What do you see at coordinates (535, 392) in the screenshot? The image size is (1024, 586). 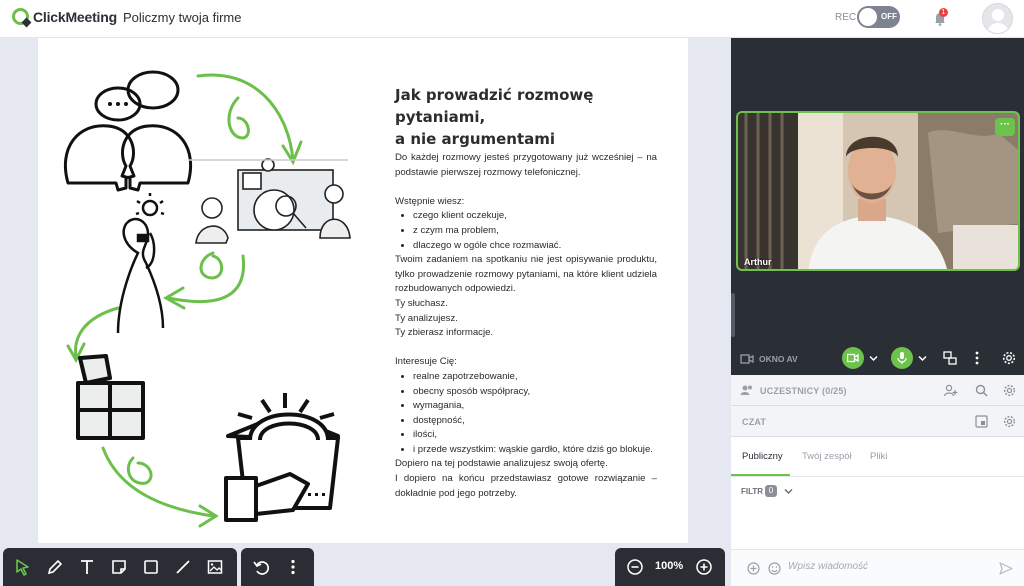 I see `list-item: obecny sposób współpracy,` at bounding box center [535, 392].